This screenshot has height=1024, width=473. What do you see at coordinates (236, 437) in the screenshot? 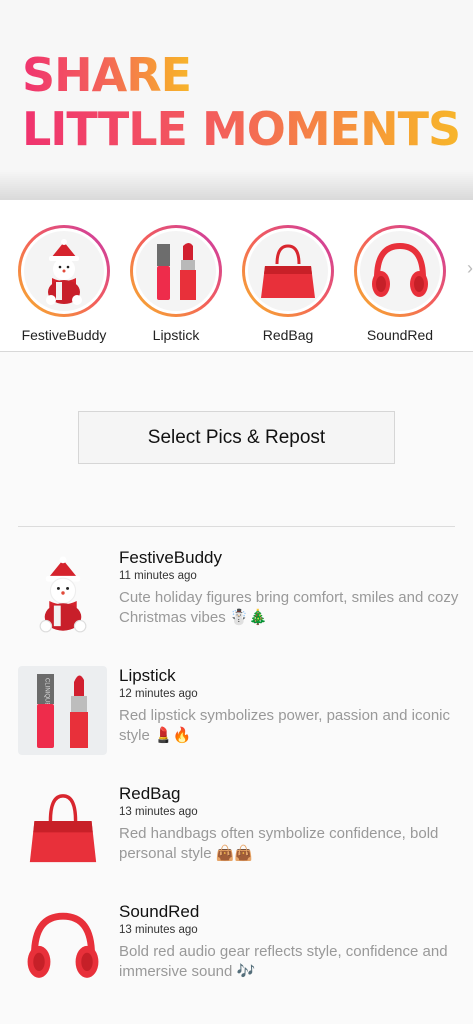
I see `select-pics-repost-button: Select Pics & Repost` at bounding box center [236, 437].